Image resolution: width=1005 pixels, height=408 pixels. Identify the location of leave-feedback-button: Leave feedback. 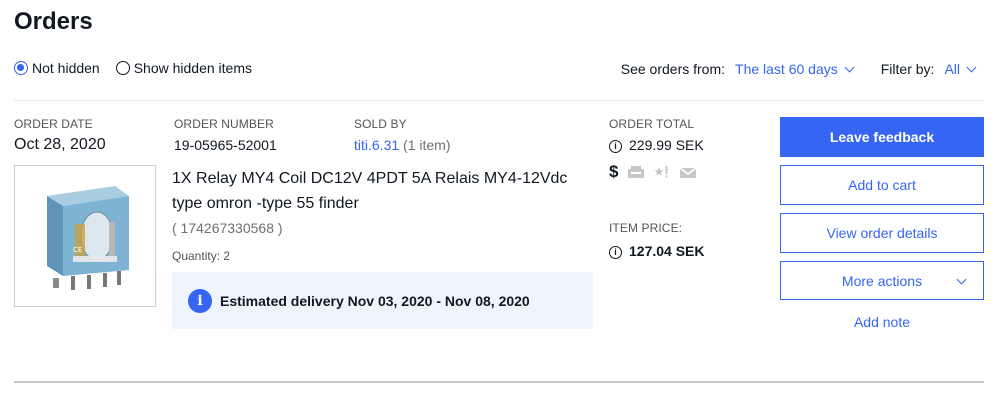
(882, 137).